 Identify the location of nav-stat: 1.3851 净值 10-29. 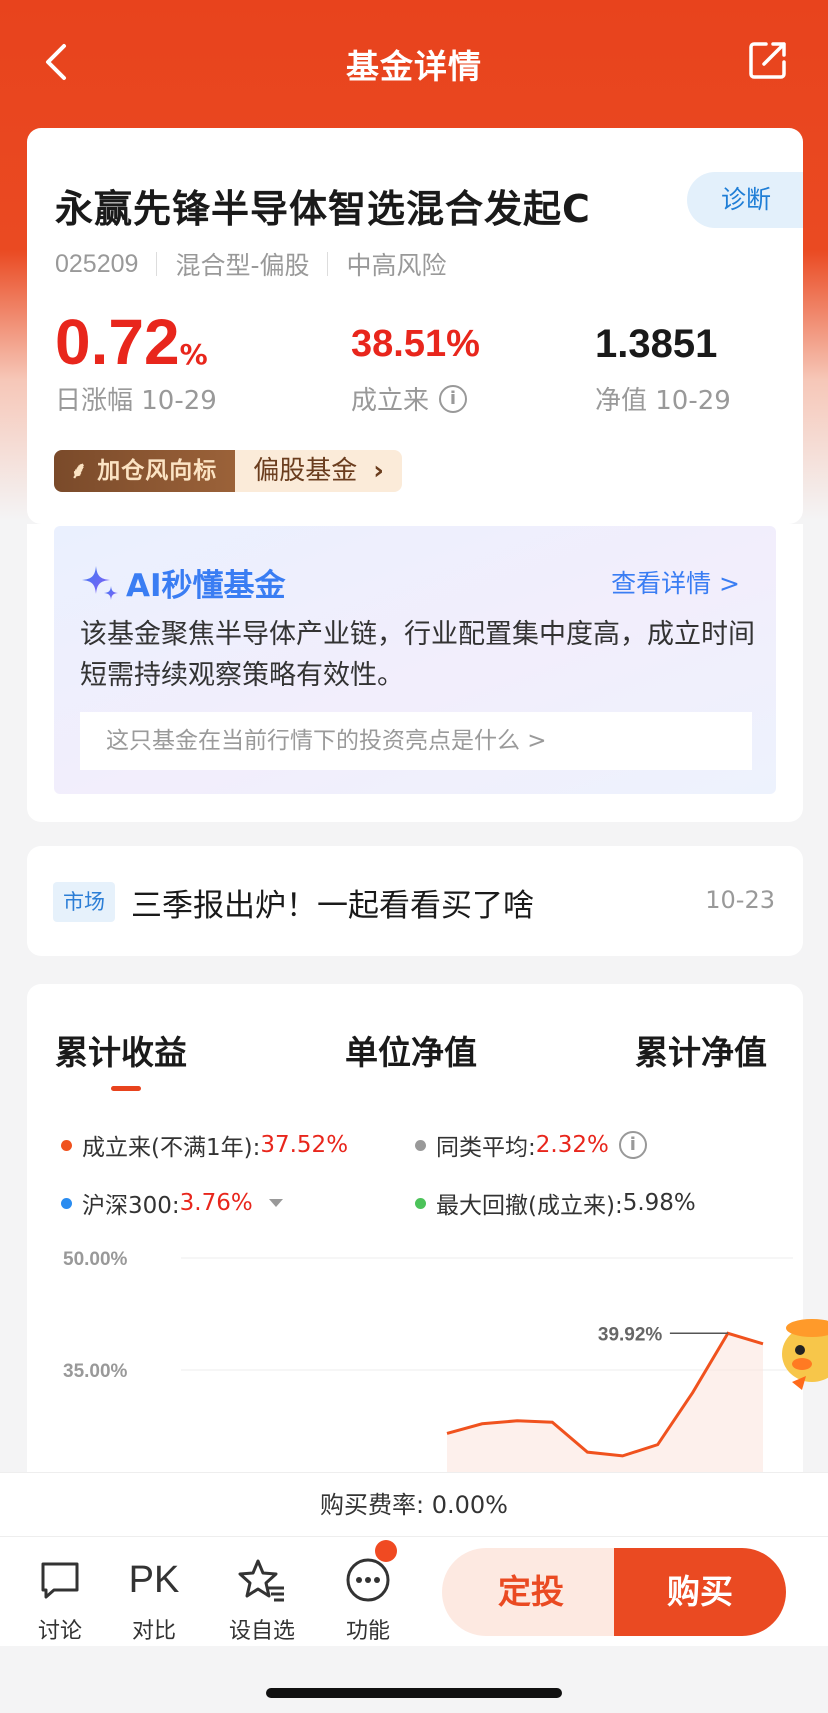
(663, 364).